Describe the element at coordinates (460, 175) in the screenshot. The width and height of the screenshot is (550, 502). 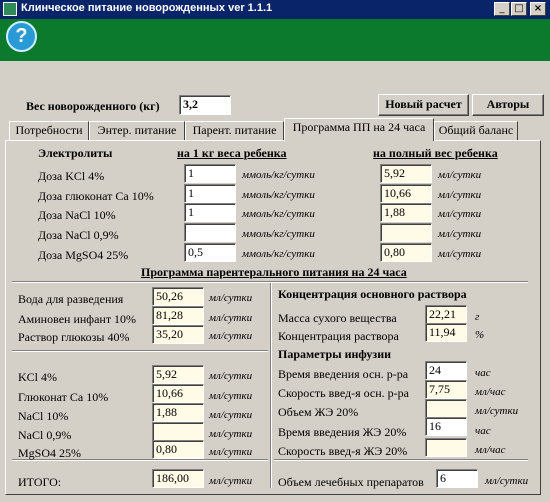
I see `el-kcl-unit-total: мл/сутки` at that location.